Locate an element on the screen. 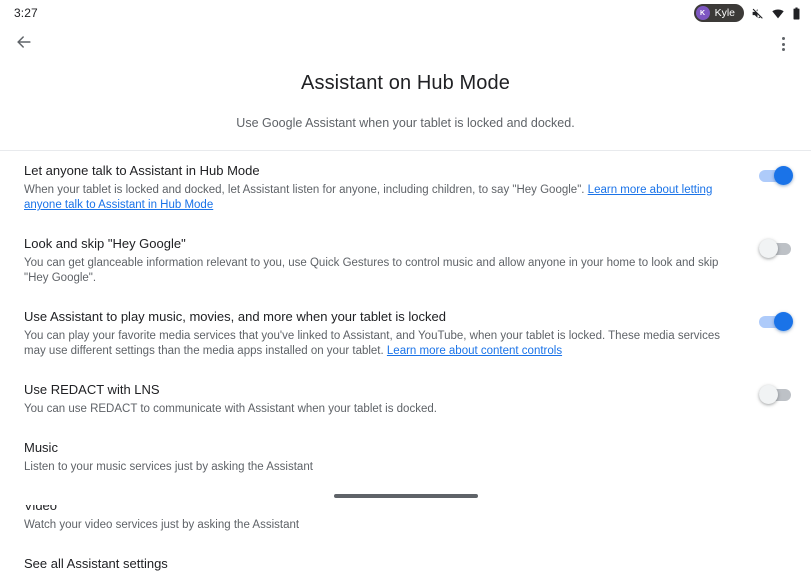 This screenshot has height=587, width=811. list-item-title: See all Assistant settings is located at coordinates (96, 563).